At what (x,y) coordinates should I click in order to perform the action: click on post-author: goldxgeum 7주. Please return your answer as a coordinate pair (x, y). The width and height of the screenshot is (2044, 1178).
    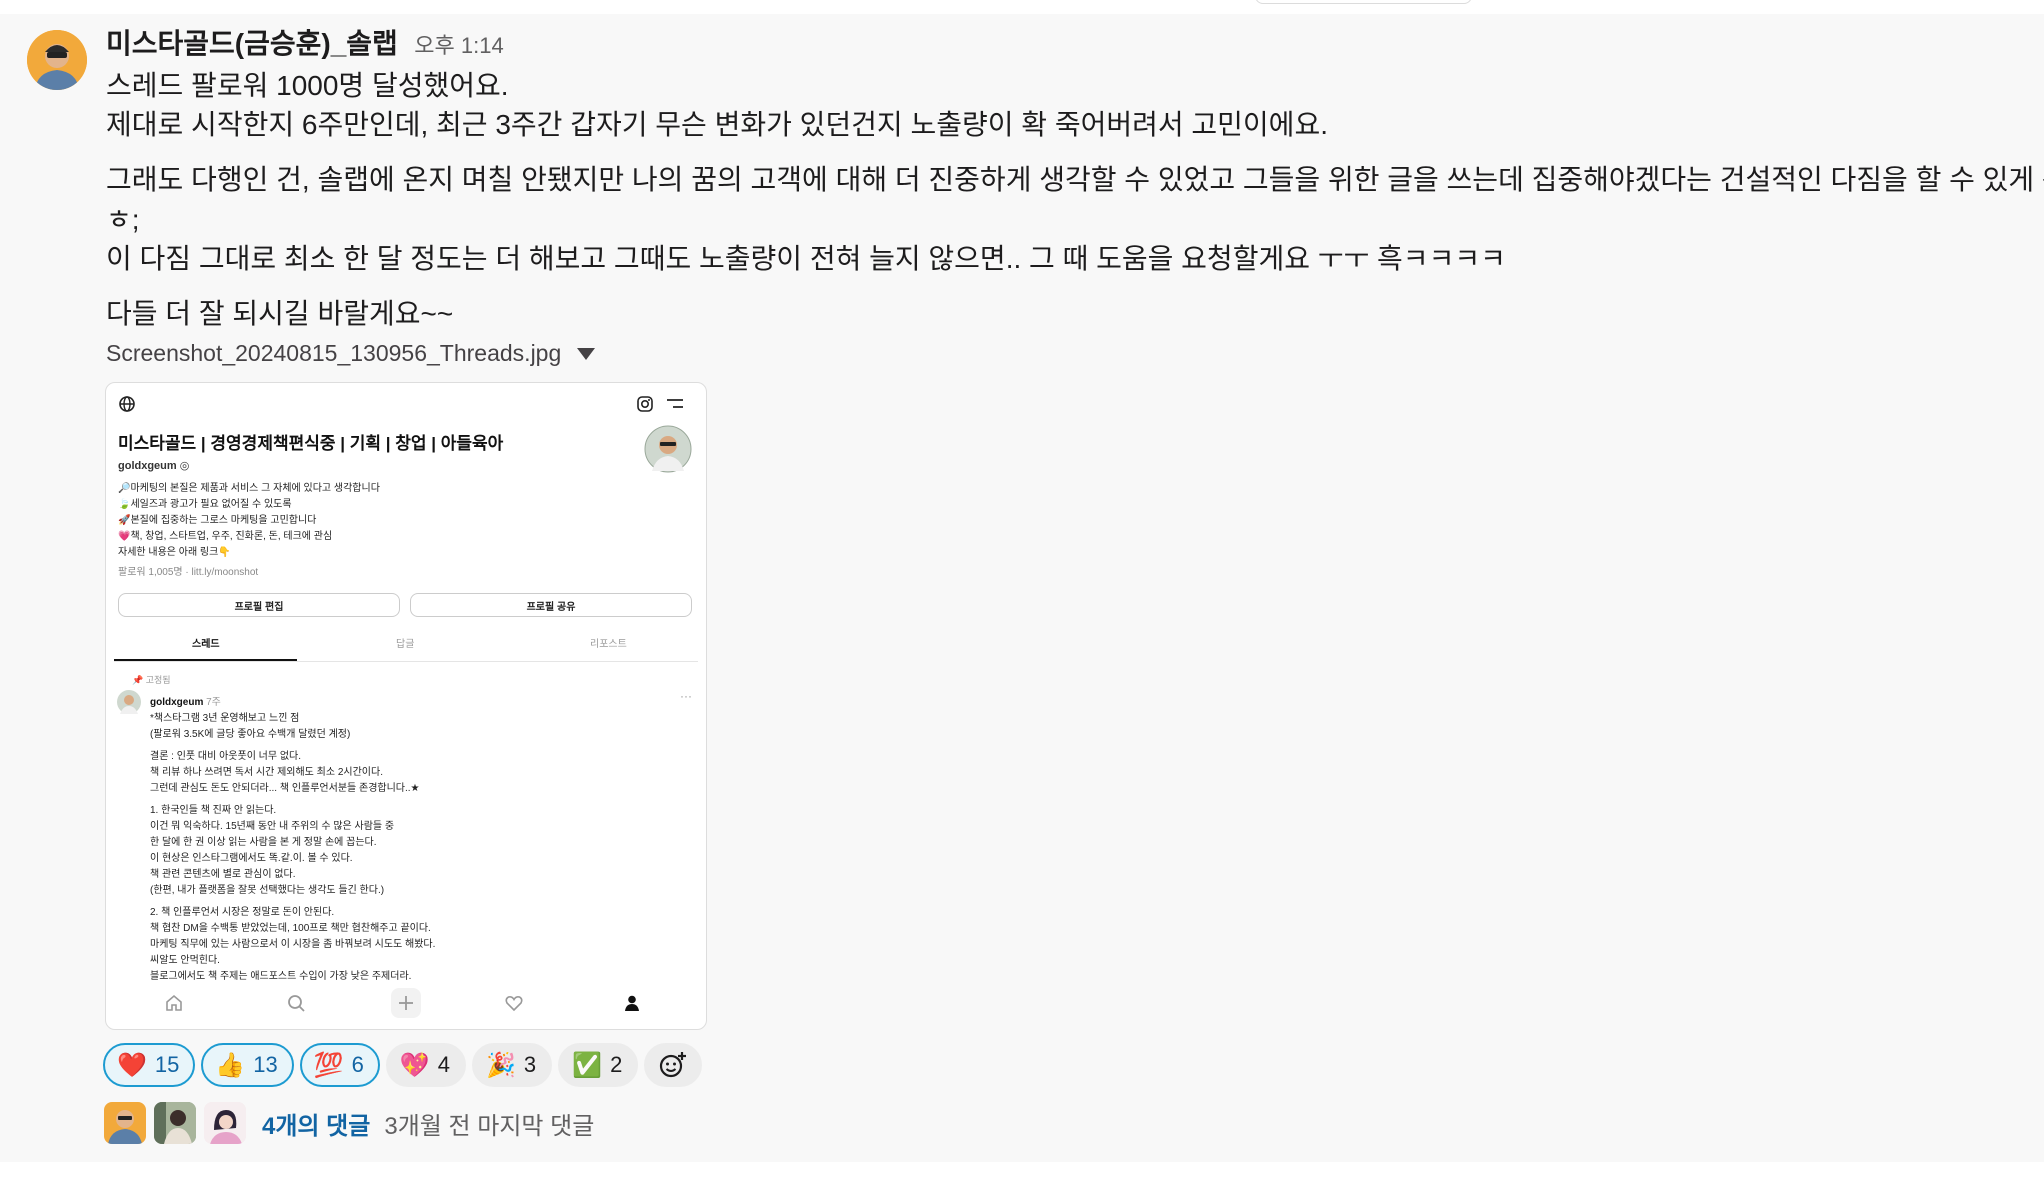
    Looking at the image, I should click on (185, 700).